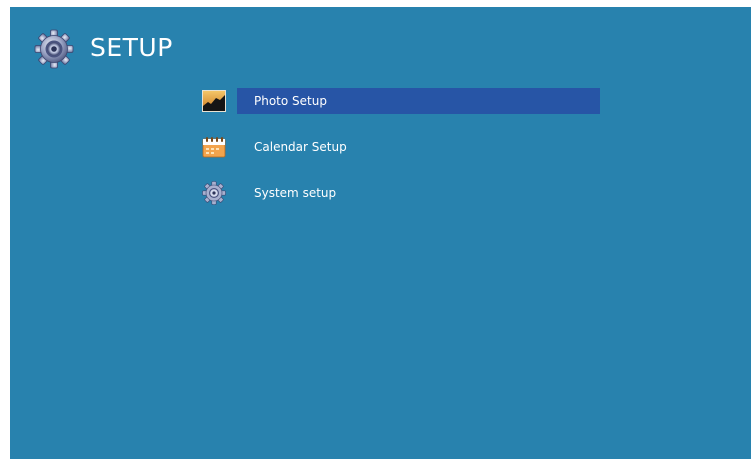  Describe the element at coordinates (399, 101) in the screenshot. I see `menu-item-photo-setup: Photo Setup` at that location.